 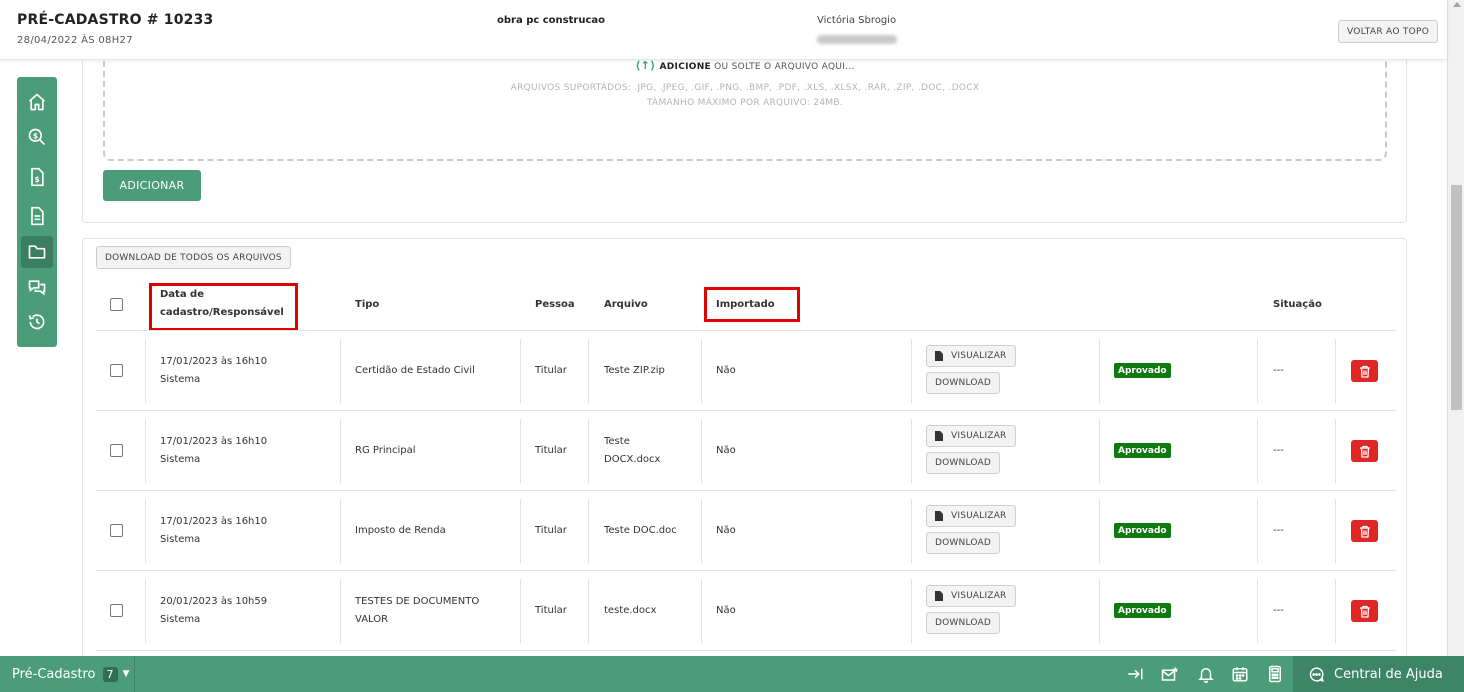 What do you see at coordinates (640, 530) in the screenshot?
I see `row-arquivo: Teste DOC.doc` at bounding box center [640, 530].